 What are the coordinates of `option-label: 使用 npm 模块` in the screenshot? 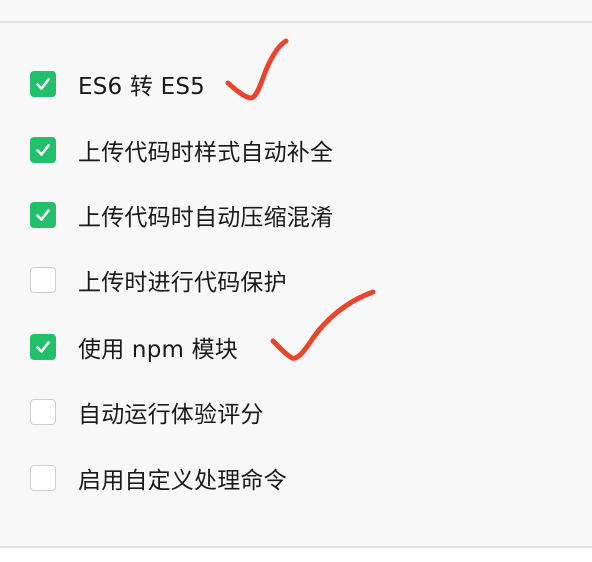 It's located at (158, 350).